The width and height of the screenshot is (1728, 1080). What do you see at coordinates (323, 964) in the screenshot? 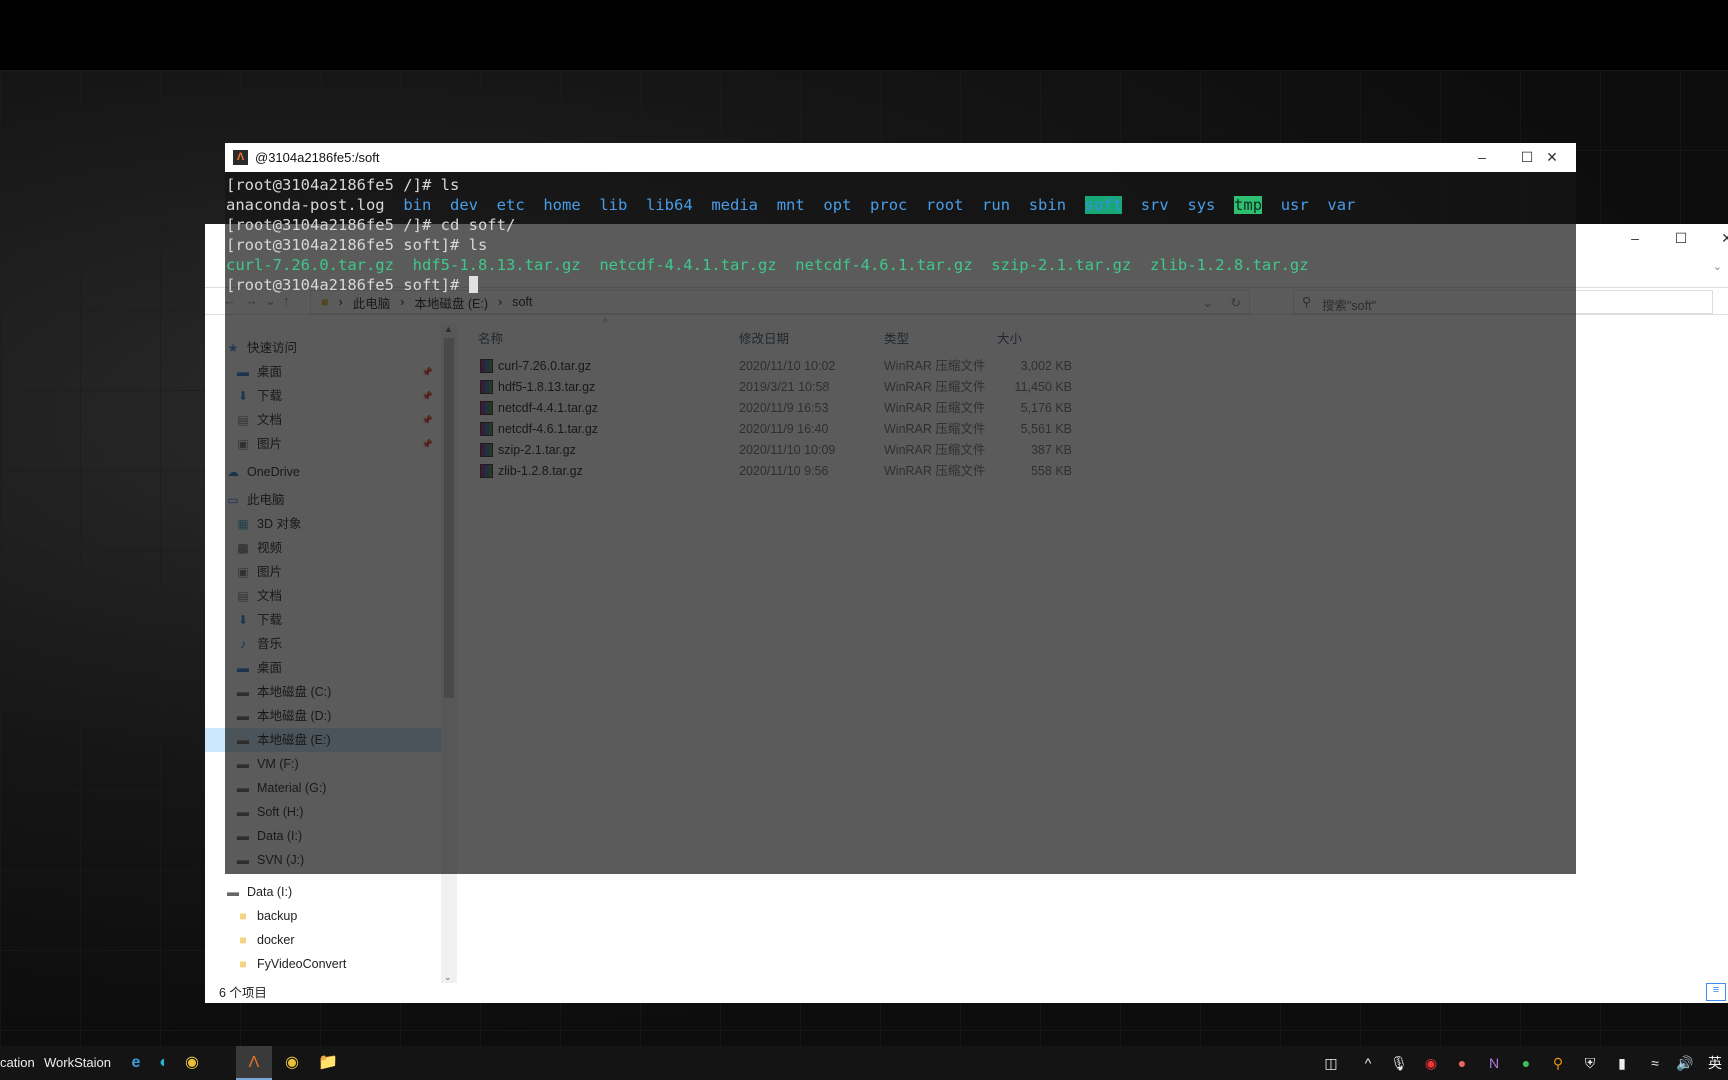
I see `sidebar-item: ■ FyVideoConvert` at bounding box center [323, 964].